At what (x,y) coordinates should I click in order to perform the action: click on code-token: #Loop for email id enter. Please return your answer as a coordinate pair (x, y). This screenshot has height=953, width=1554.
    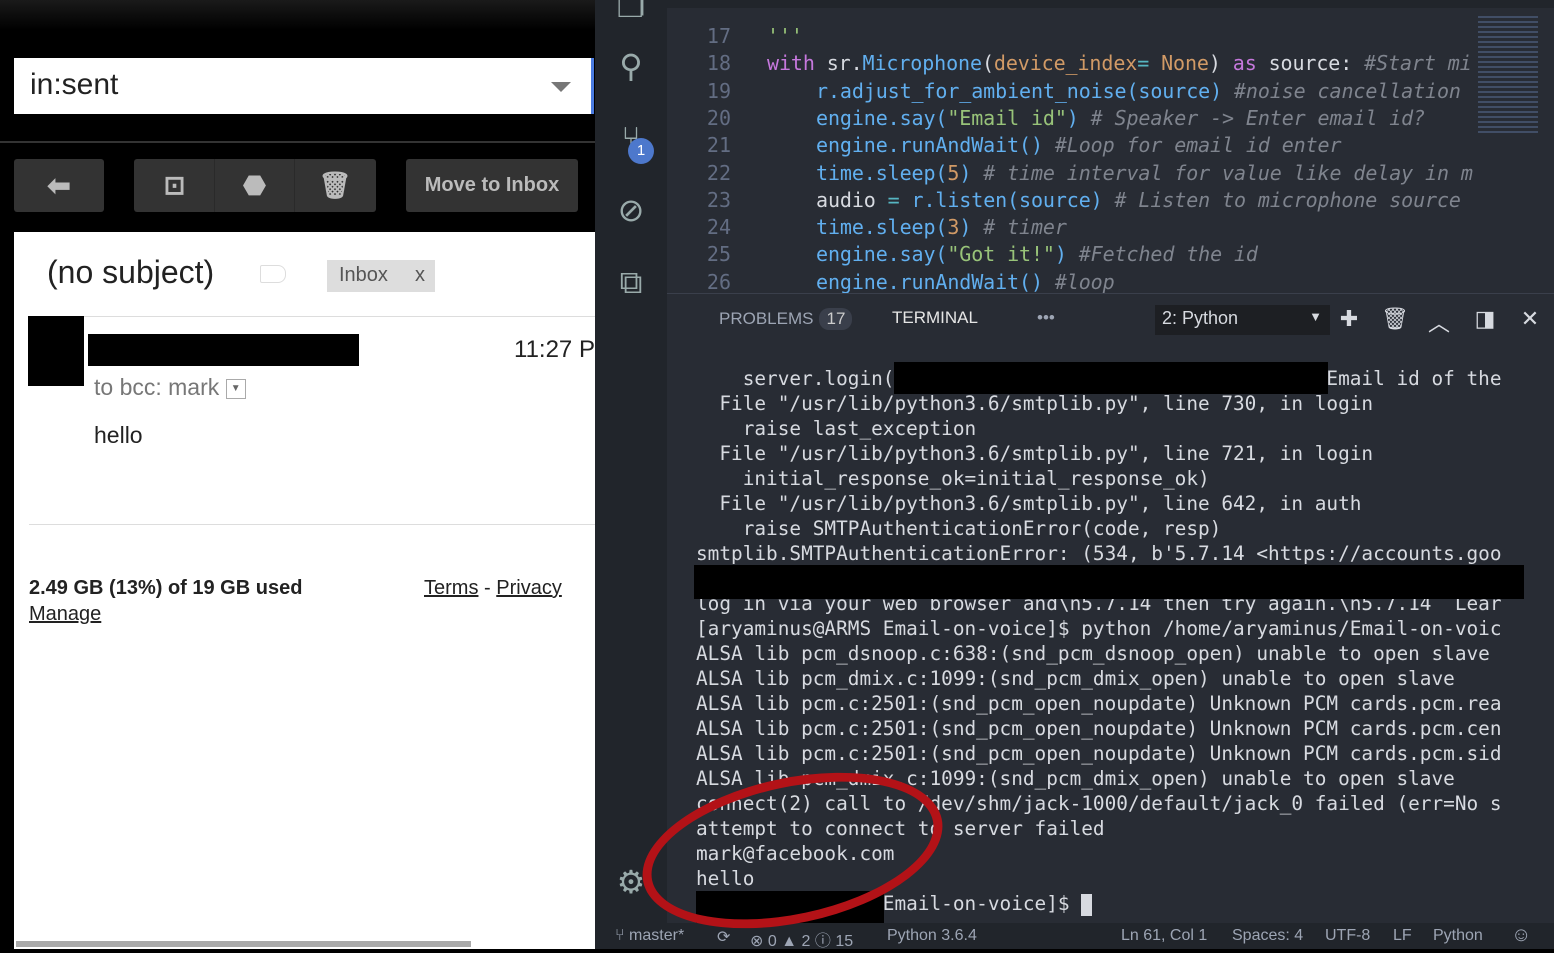
    Looking at the image, I should click on (1198, 145).